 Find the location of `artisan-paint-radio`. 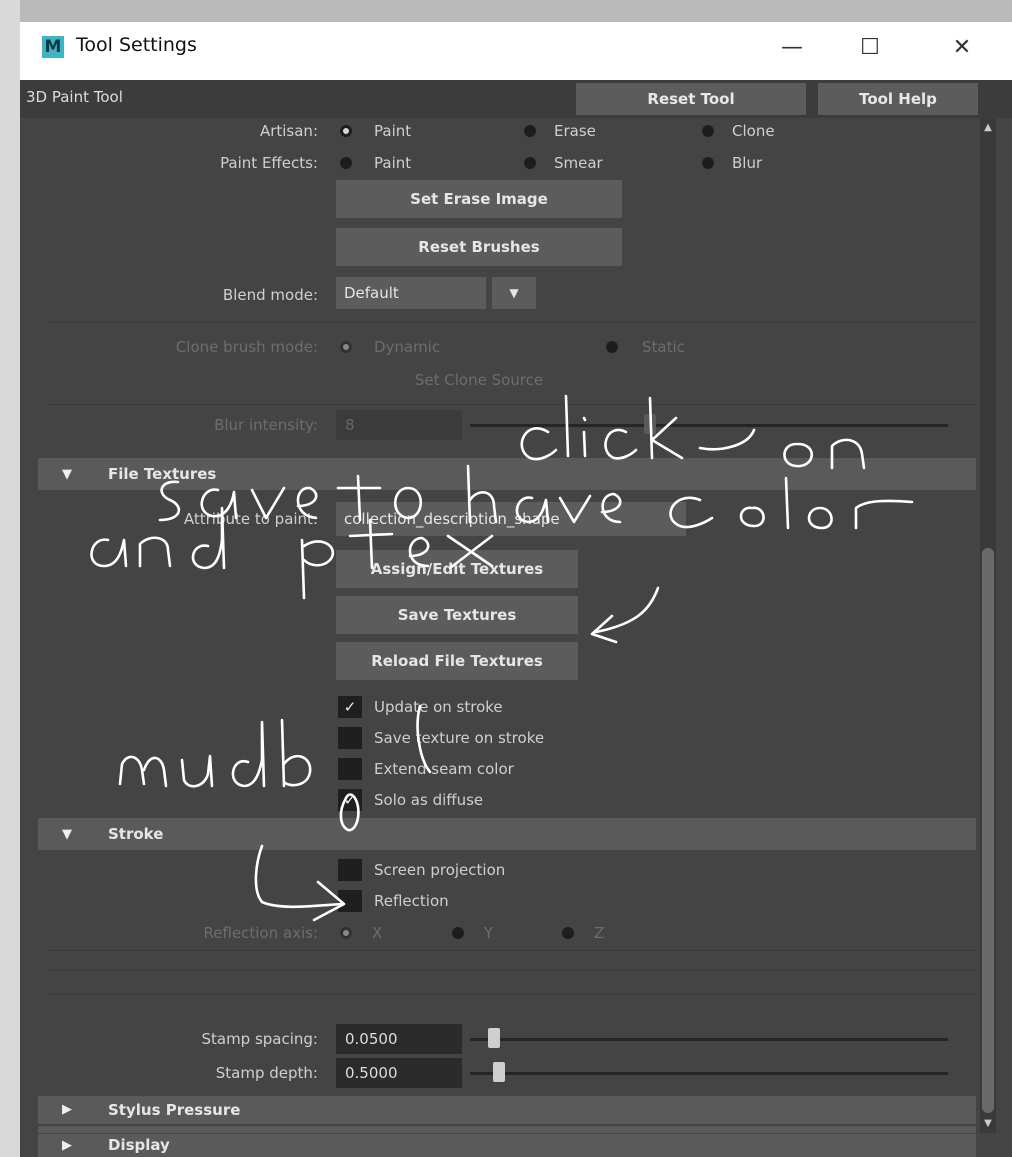

artisan-paint-radio is located at coordinates (346, 131).